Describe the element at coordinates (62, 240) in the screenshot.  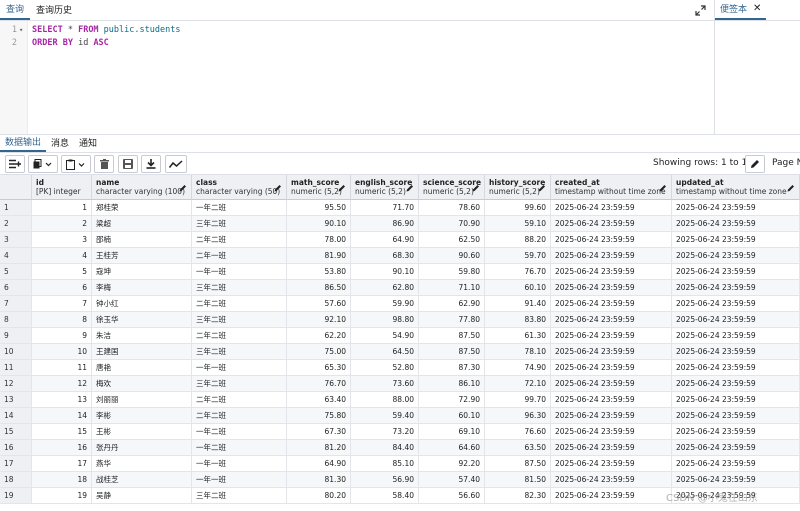
I see `cell-id: 3` at that location.